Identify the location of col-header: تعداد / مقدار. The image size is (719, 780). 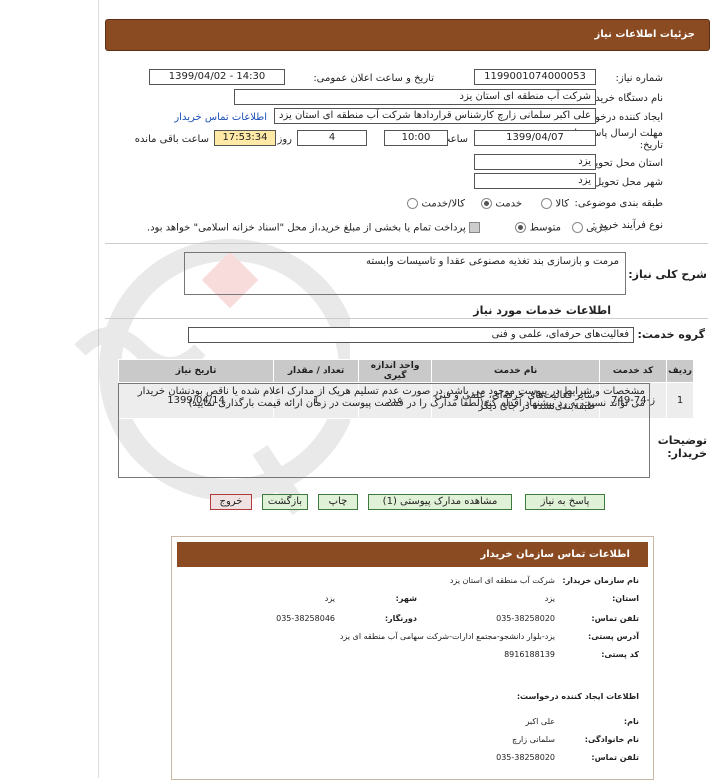
(316, 371).